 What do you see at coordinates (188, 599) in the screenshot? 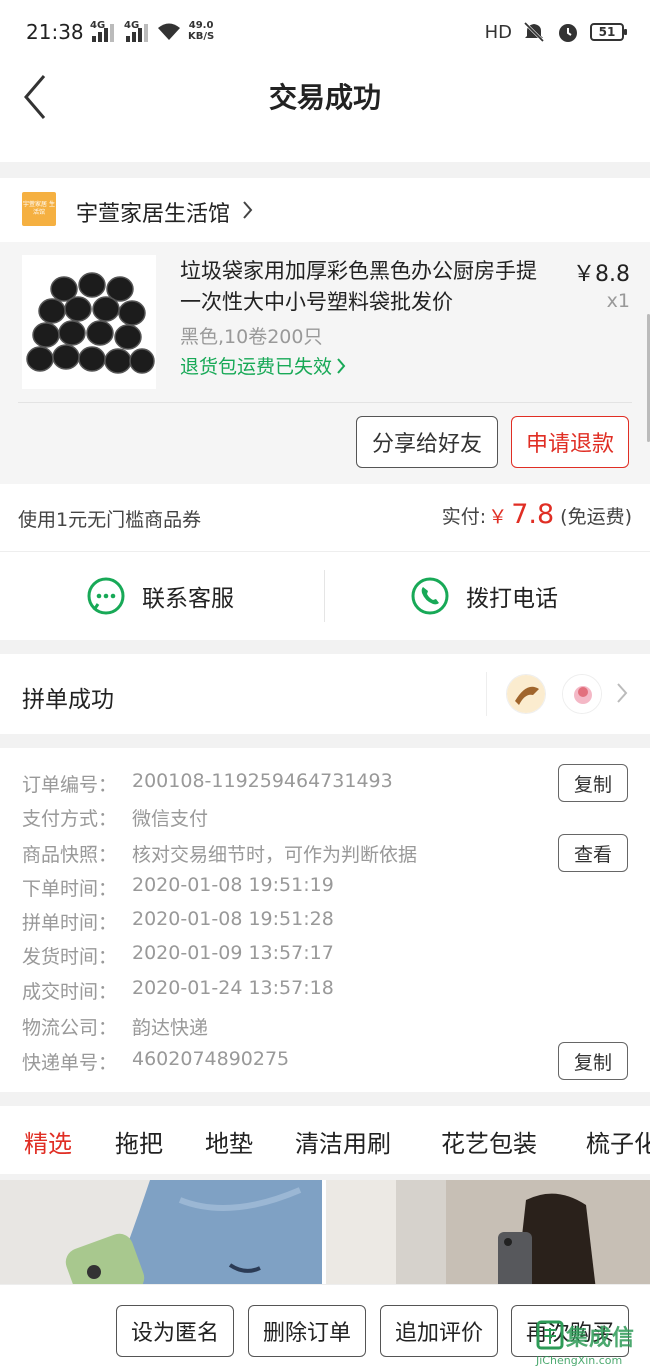
I see `contact-service-label: 联系客服` at bounding box center [188, 599].